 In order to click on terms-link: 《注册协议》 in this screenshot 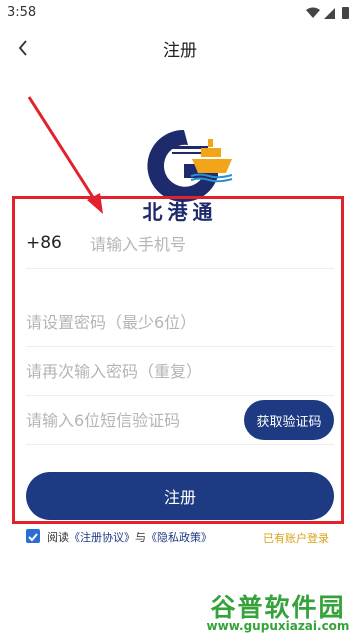, I will do `click(102, 537)`.